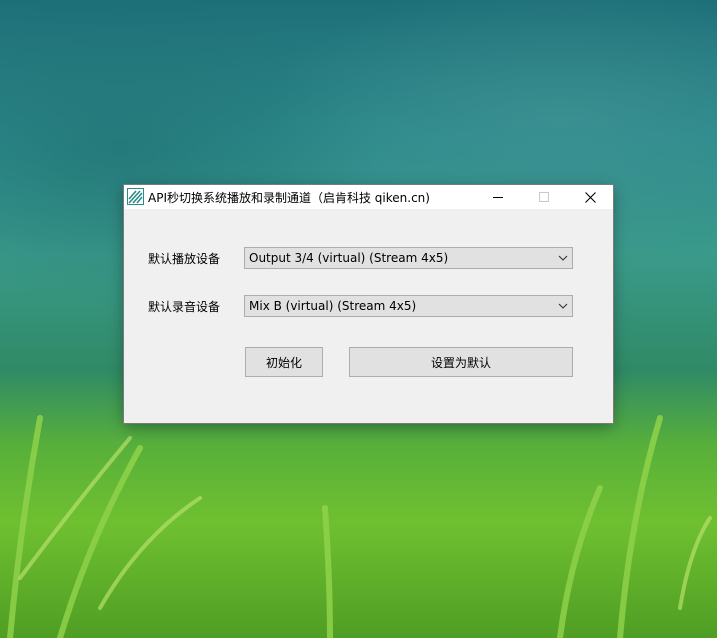 The width and height of the screenshot is (717, 638). What do you see at coordinates (135, 196) in the screenshot?
I see `app-icon` at bounding box center [135, 196].